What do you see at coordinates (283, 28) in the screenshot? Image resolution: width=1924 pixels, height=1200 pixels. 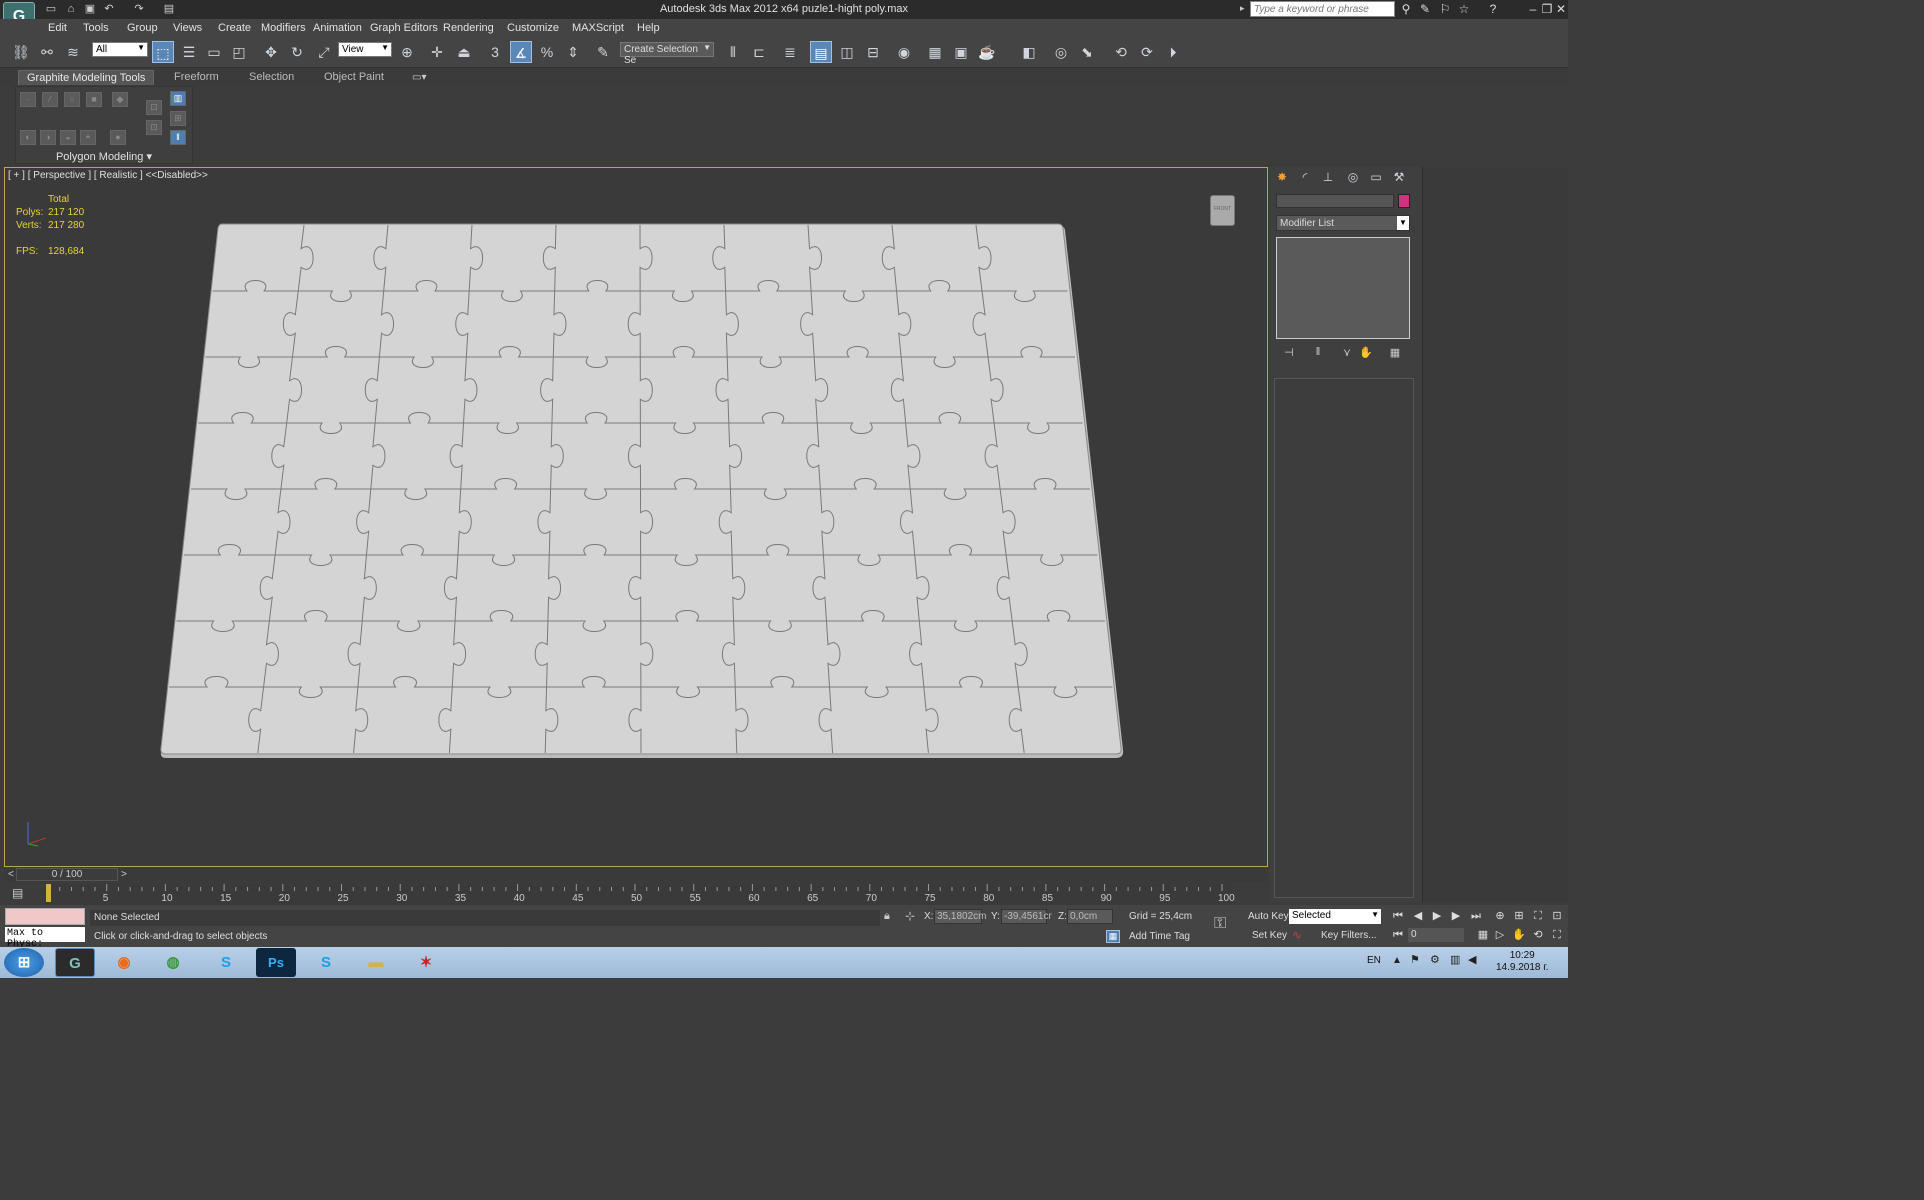 I see `menu-modifiers: Modifiers` at bounding box center [283, 28].